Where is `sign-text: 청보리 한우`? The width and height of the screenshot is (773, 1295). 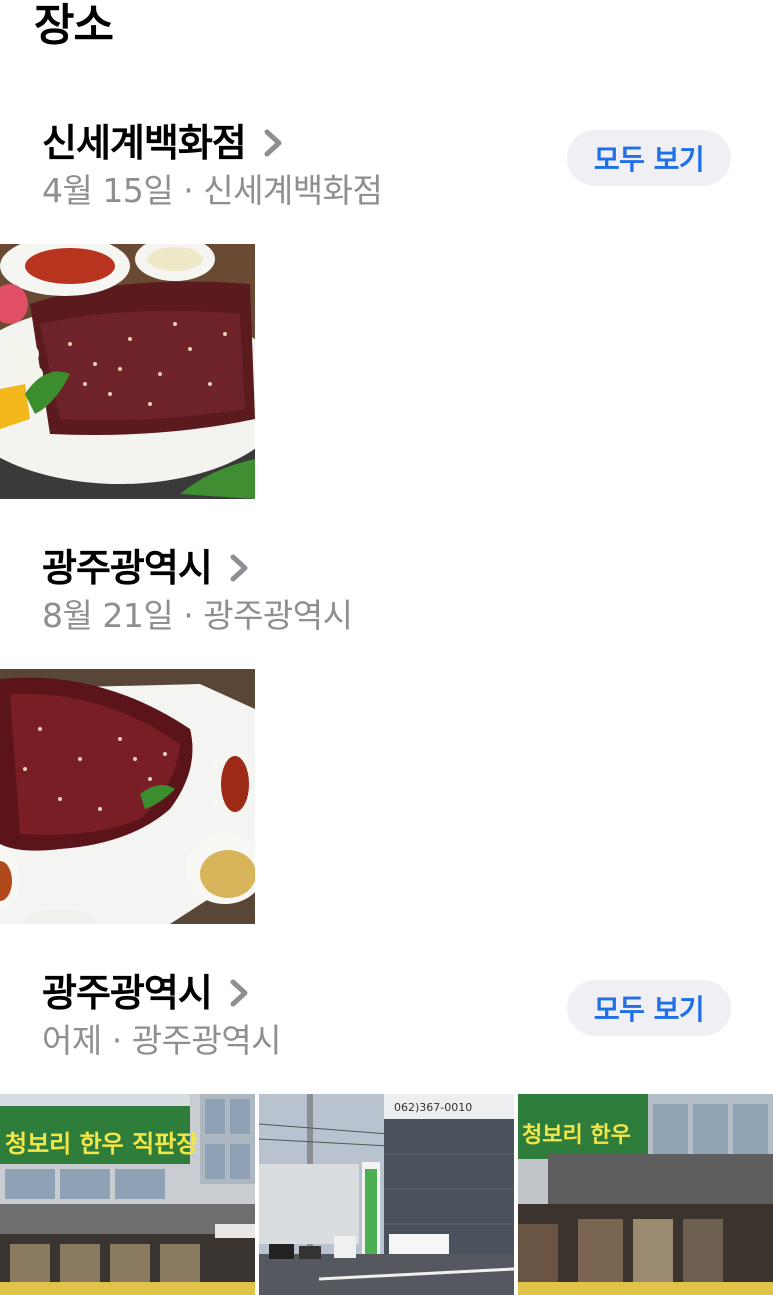 sign-text: 청보리 한우 is located at coordinates (576, 1135).